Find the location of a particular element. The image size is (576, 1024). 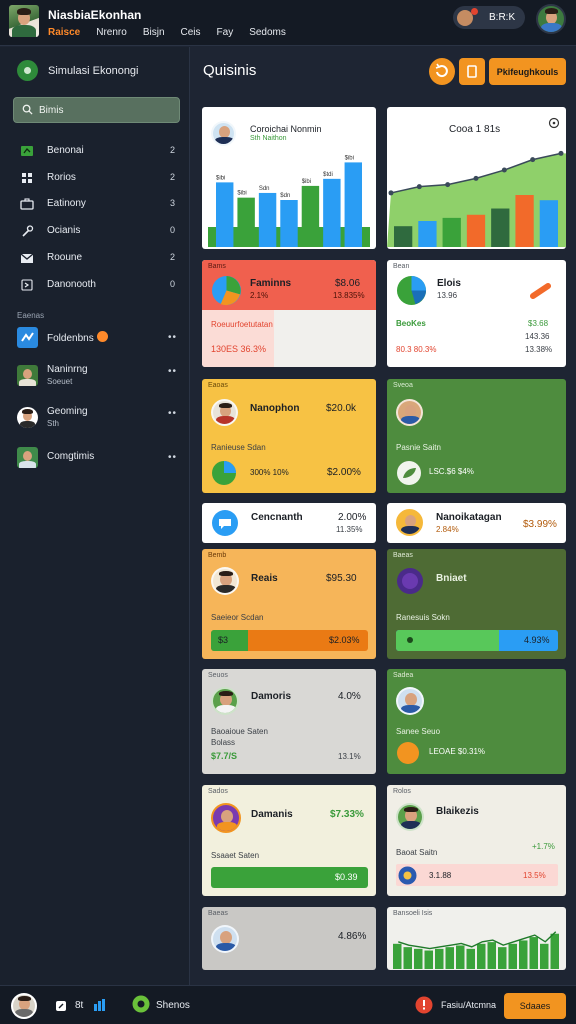

share-icon is located at coordinates (61, 1006).